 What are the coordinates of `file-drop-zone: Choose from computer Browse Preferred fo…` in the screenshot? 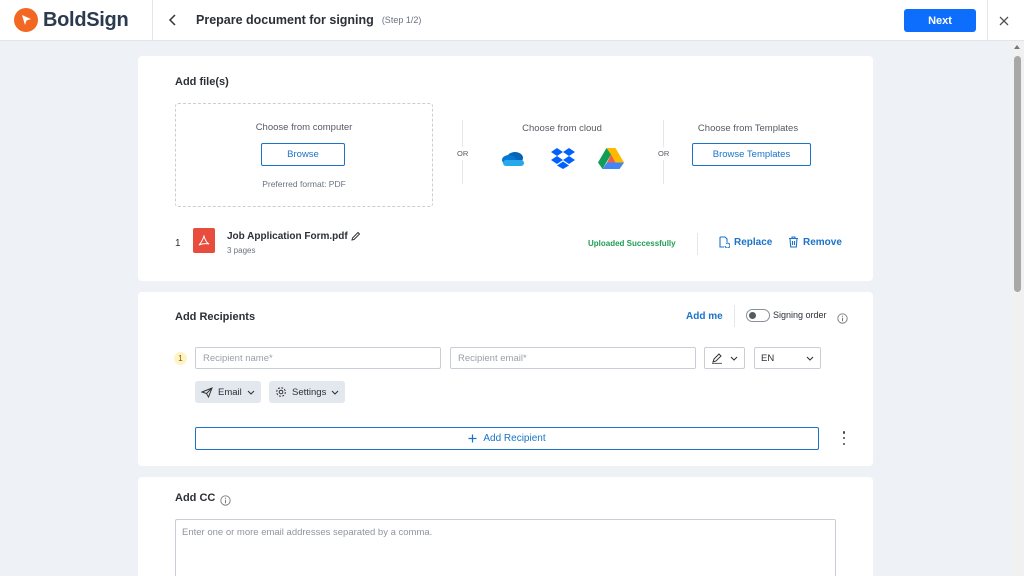 It's located at (304, 155).